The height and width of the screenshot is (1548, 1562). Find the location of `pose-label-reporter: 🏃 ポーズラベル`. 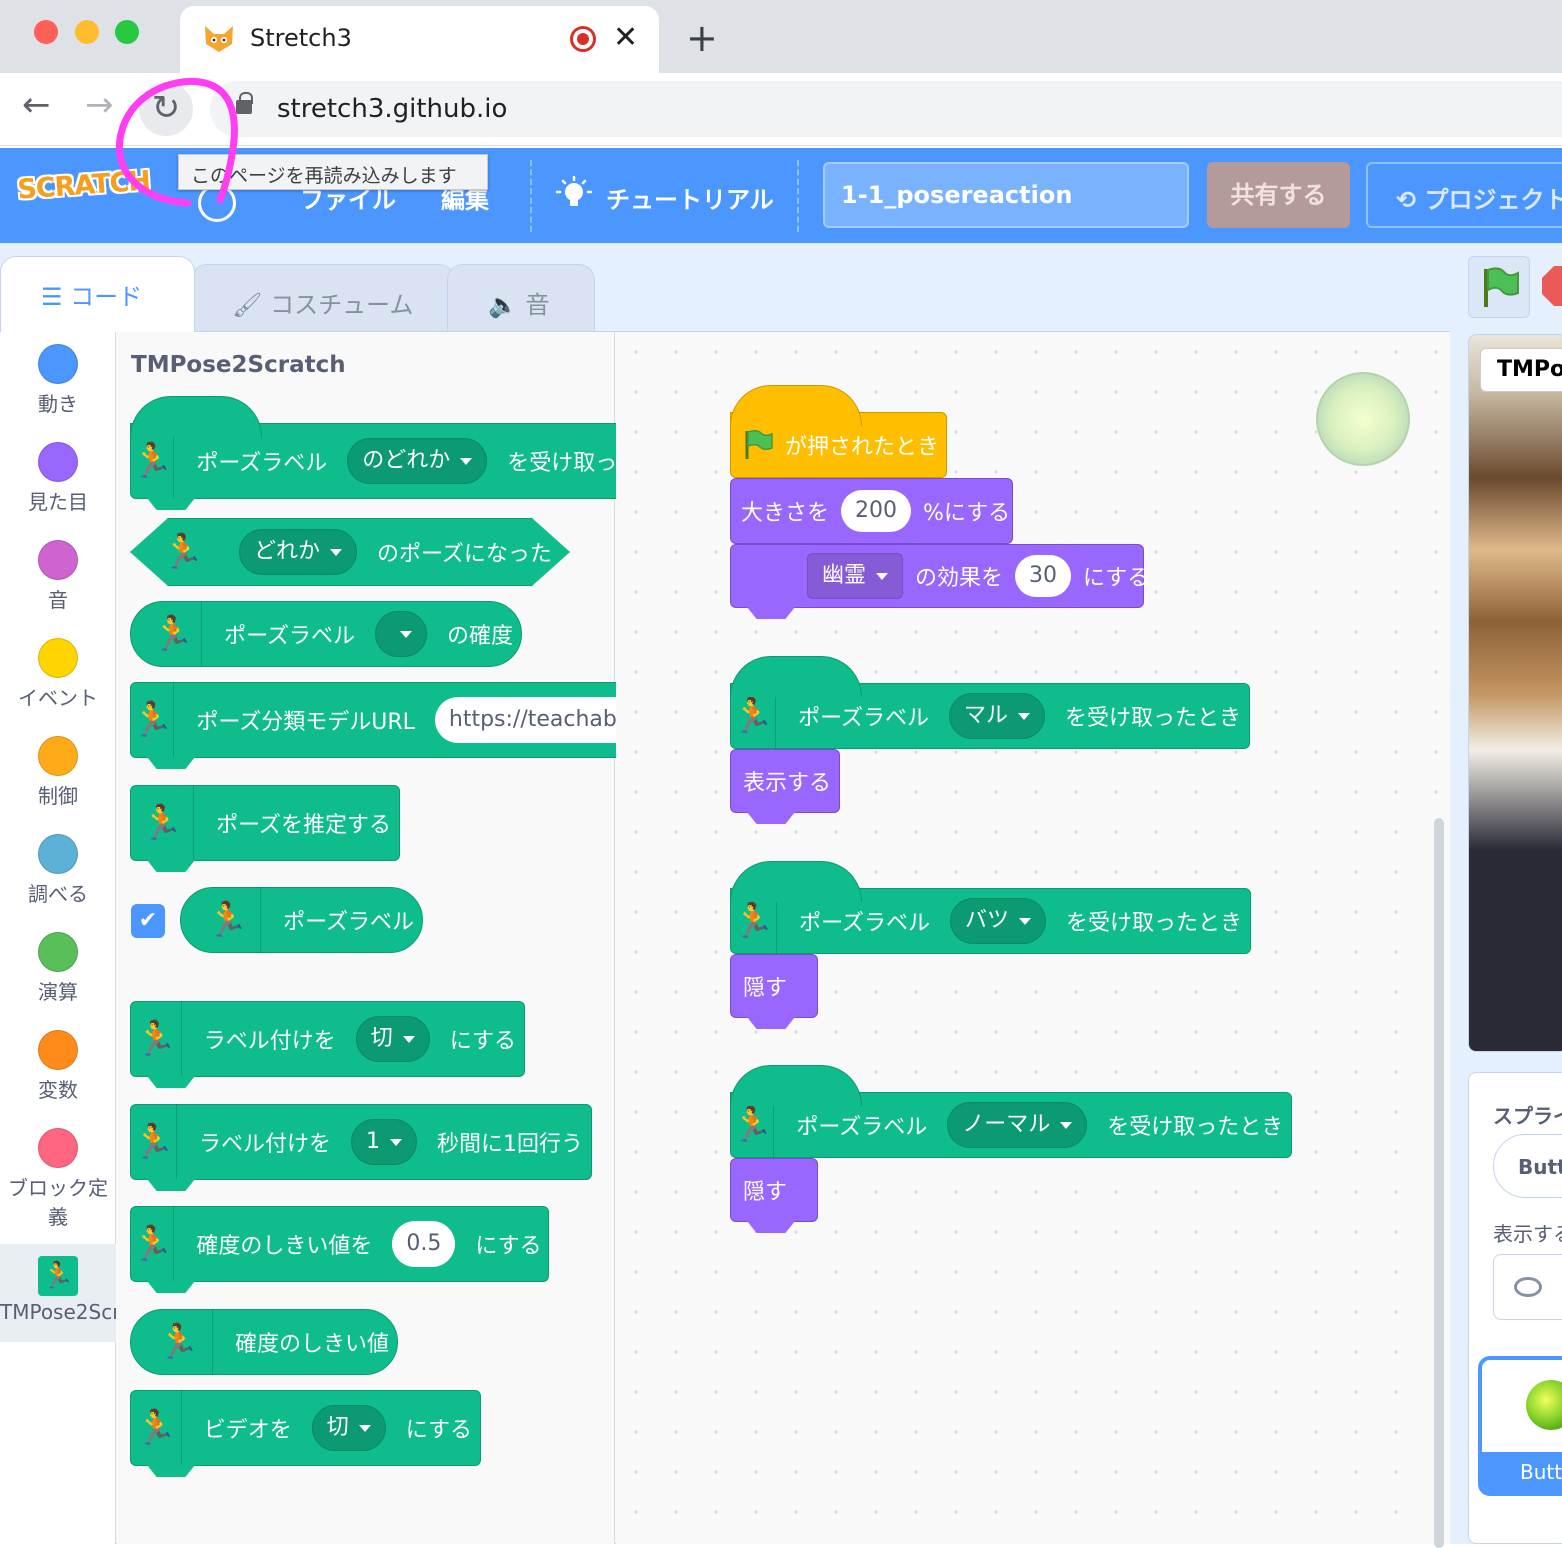

pose-label-reporter: 🏃 ポーズラベル is located at coordinates (301, 920).